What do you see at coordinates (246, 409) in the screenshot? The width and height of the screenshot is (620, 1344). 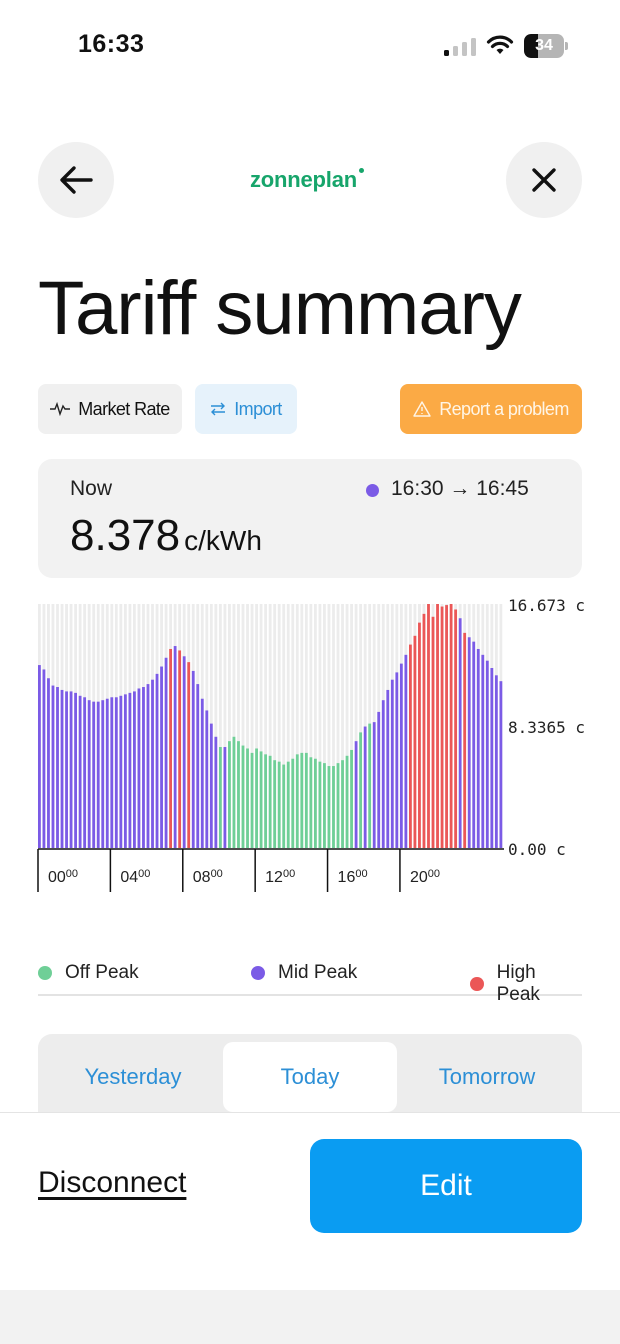 I see `import-button: Import` at bounding box center [246, 409].